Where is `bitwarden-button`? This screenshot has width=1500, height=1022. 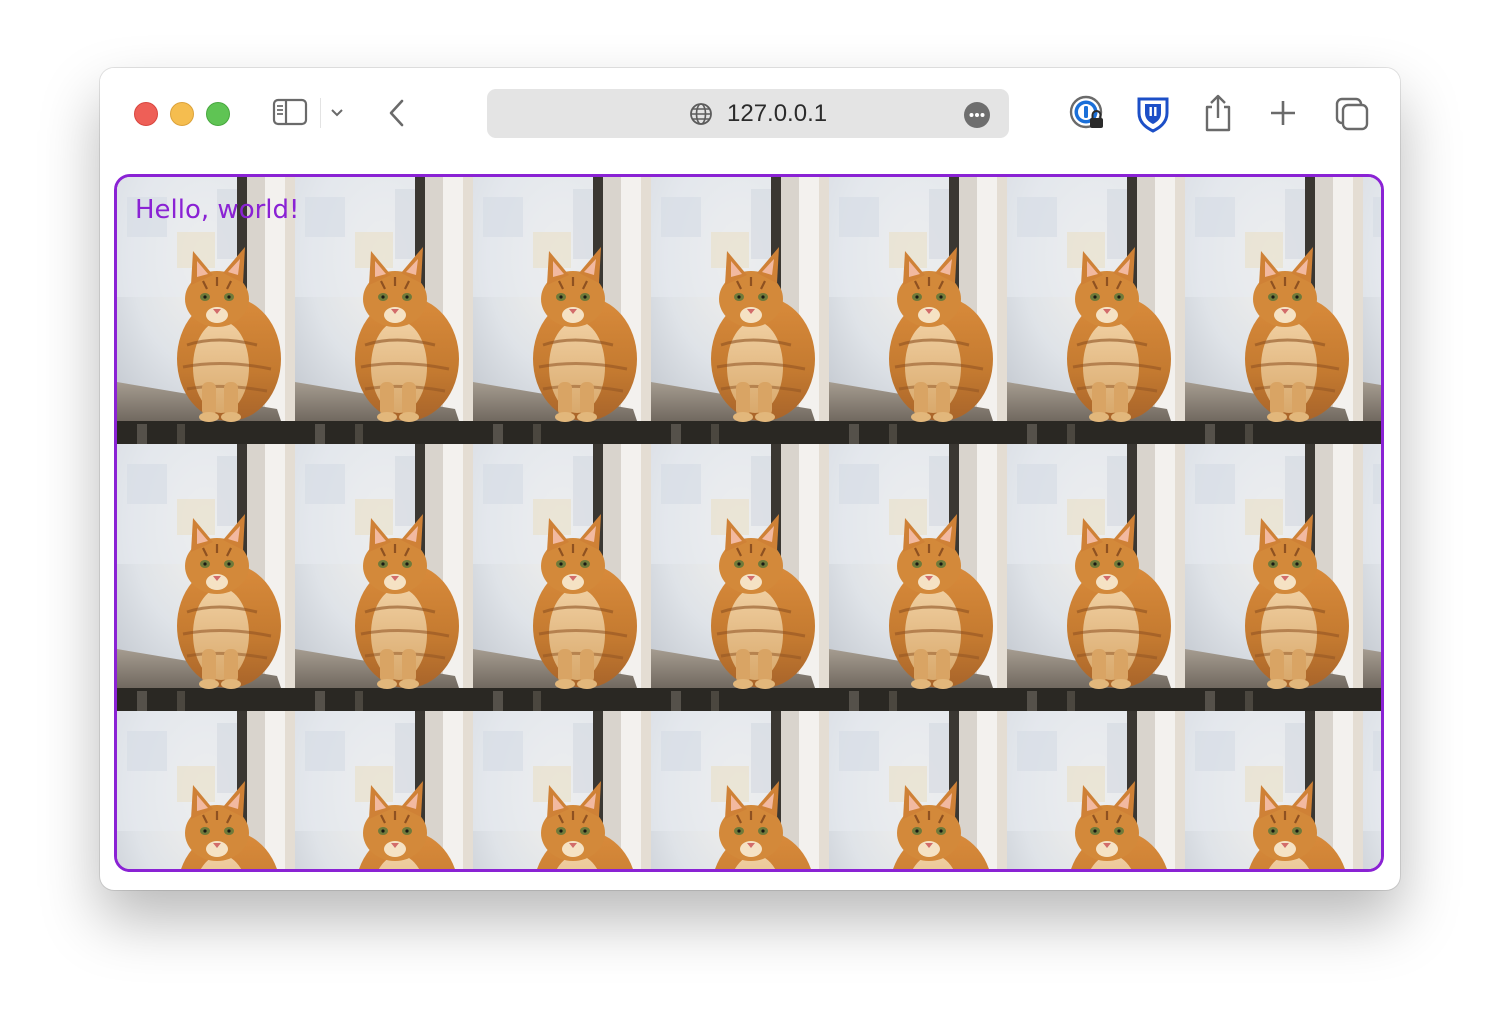 bitwarden-button is located at coordinates (1153, 114).